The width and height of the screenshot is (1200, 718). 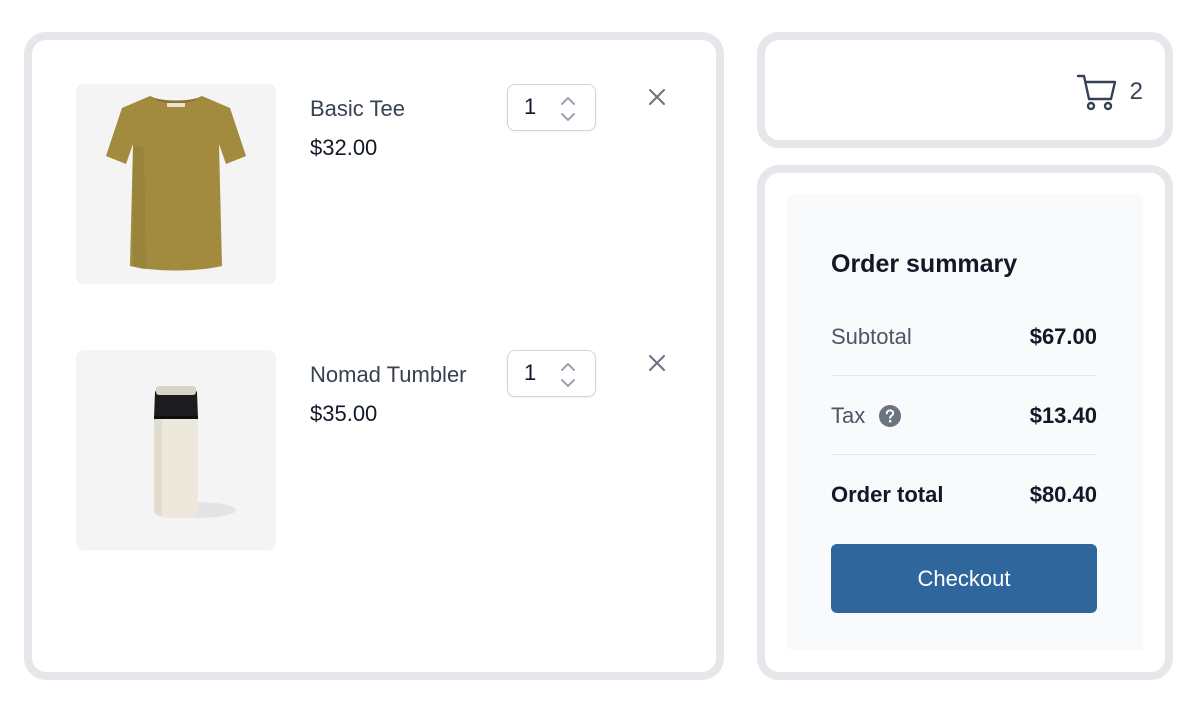 What do you see at coordinates (964, 416) in the screenshot?
I see `tax-row: Tax $13.40` at bounding box center [964, 416].